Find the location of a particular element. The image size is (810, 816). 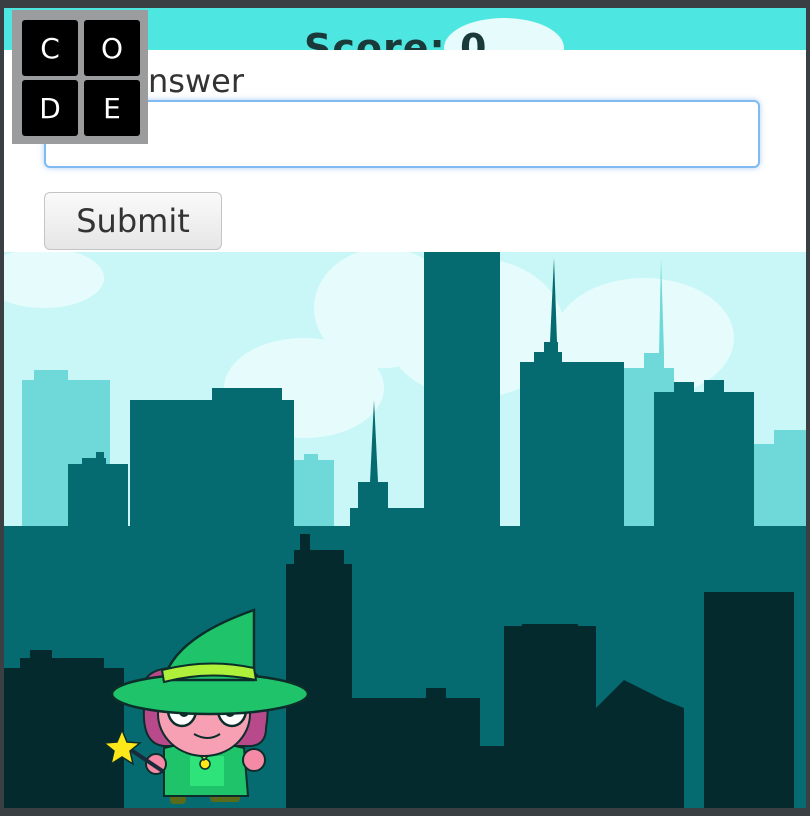

logo-letter-c: C is located at coordinates (50, 48).